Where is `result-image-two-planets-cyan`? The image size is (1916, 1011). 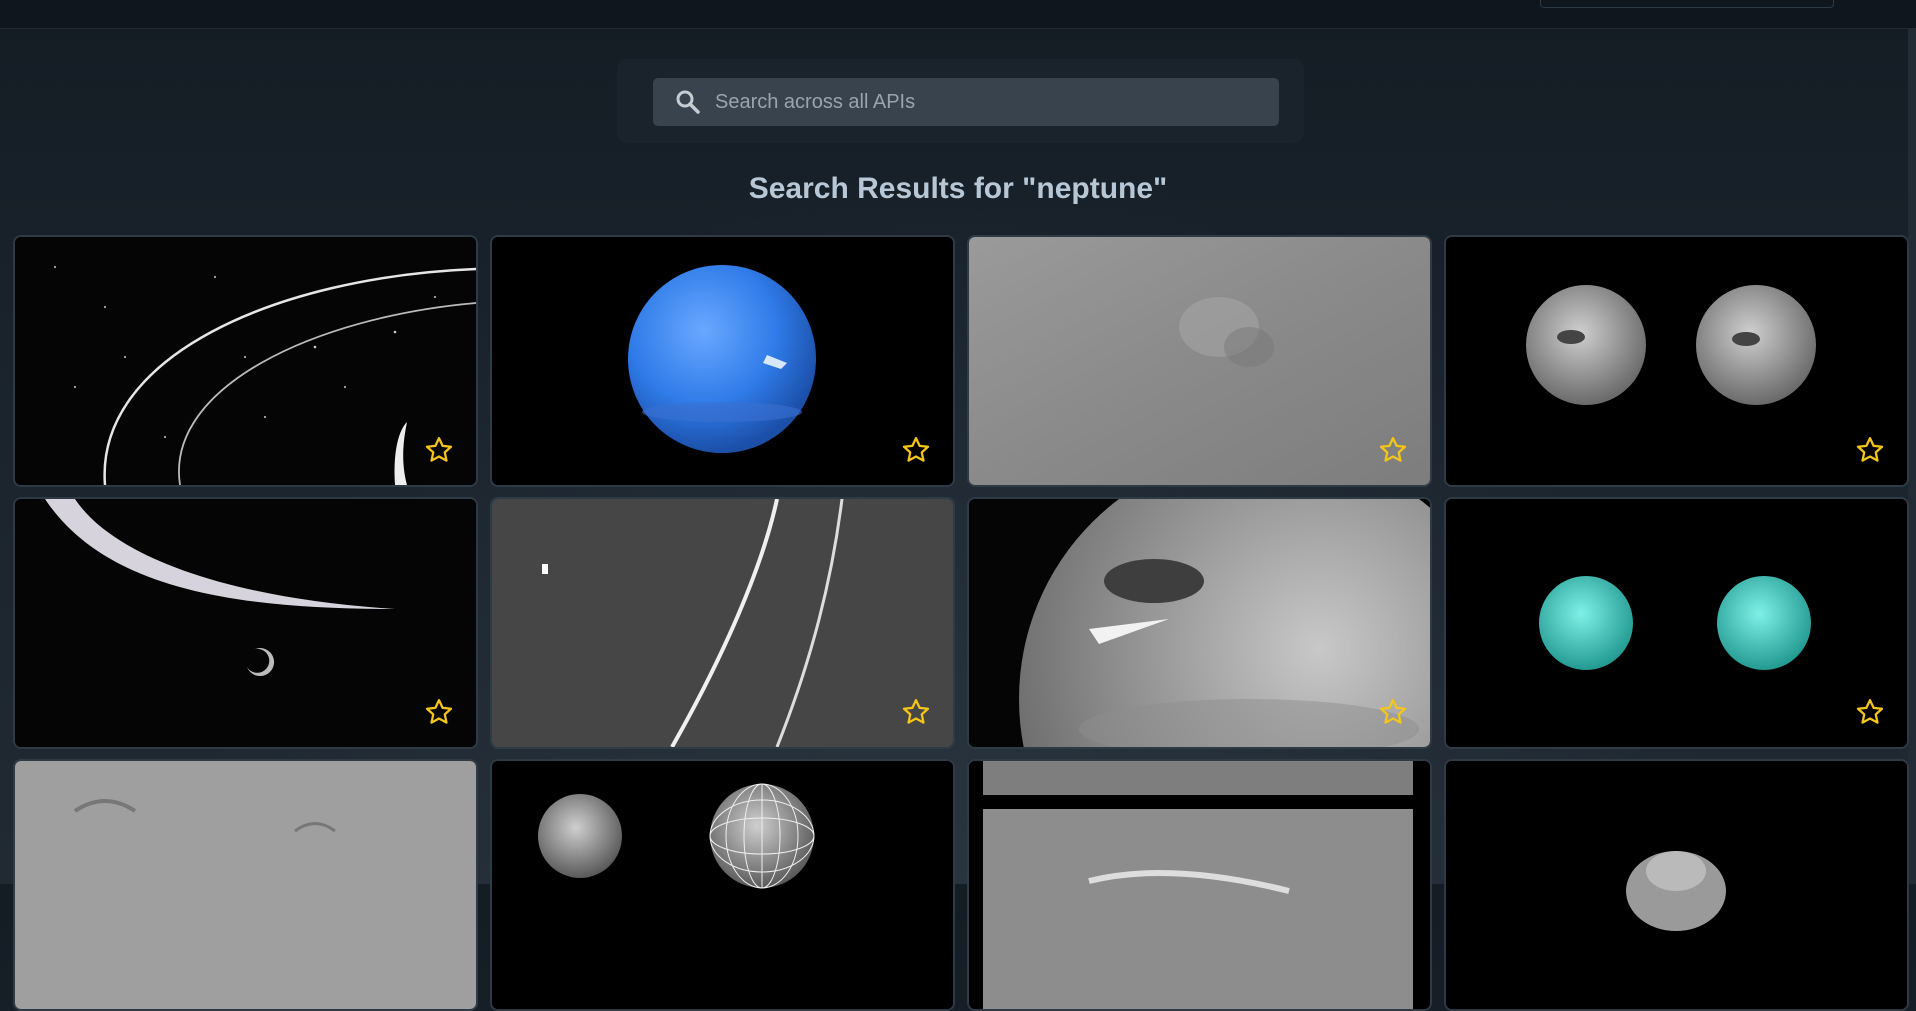
result-image-two-planets-cyan is located at coordinates (1676, 623).